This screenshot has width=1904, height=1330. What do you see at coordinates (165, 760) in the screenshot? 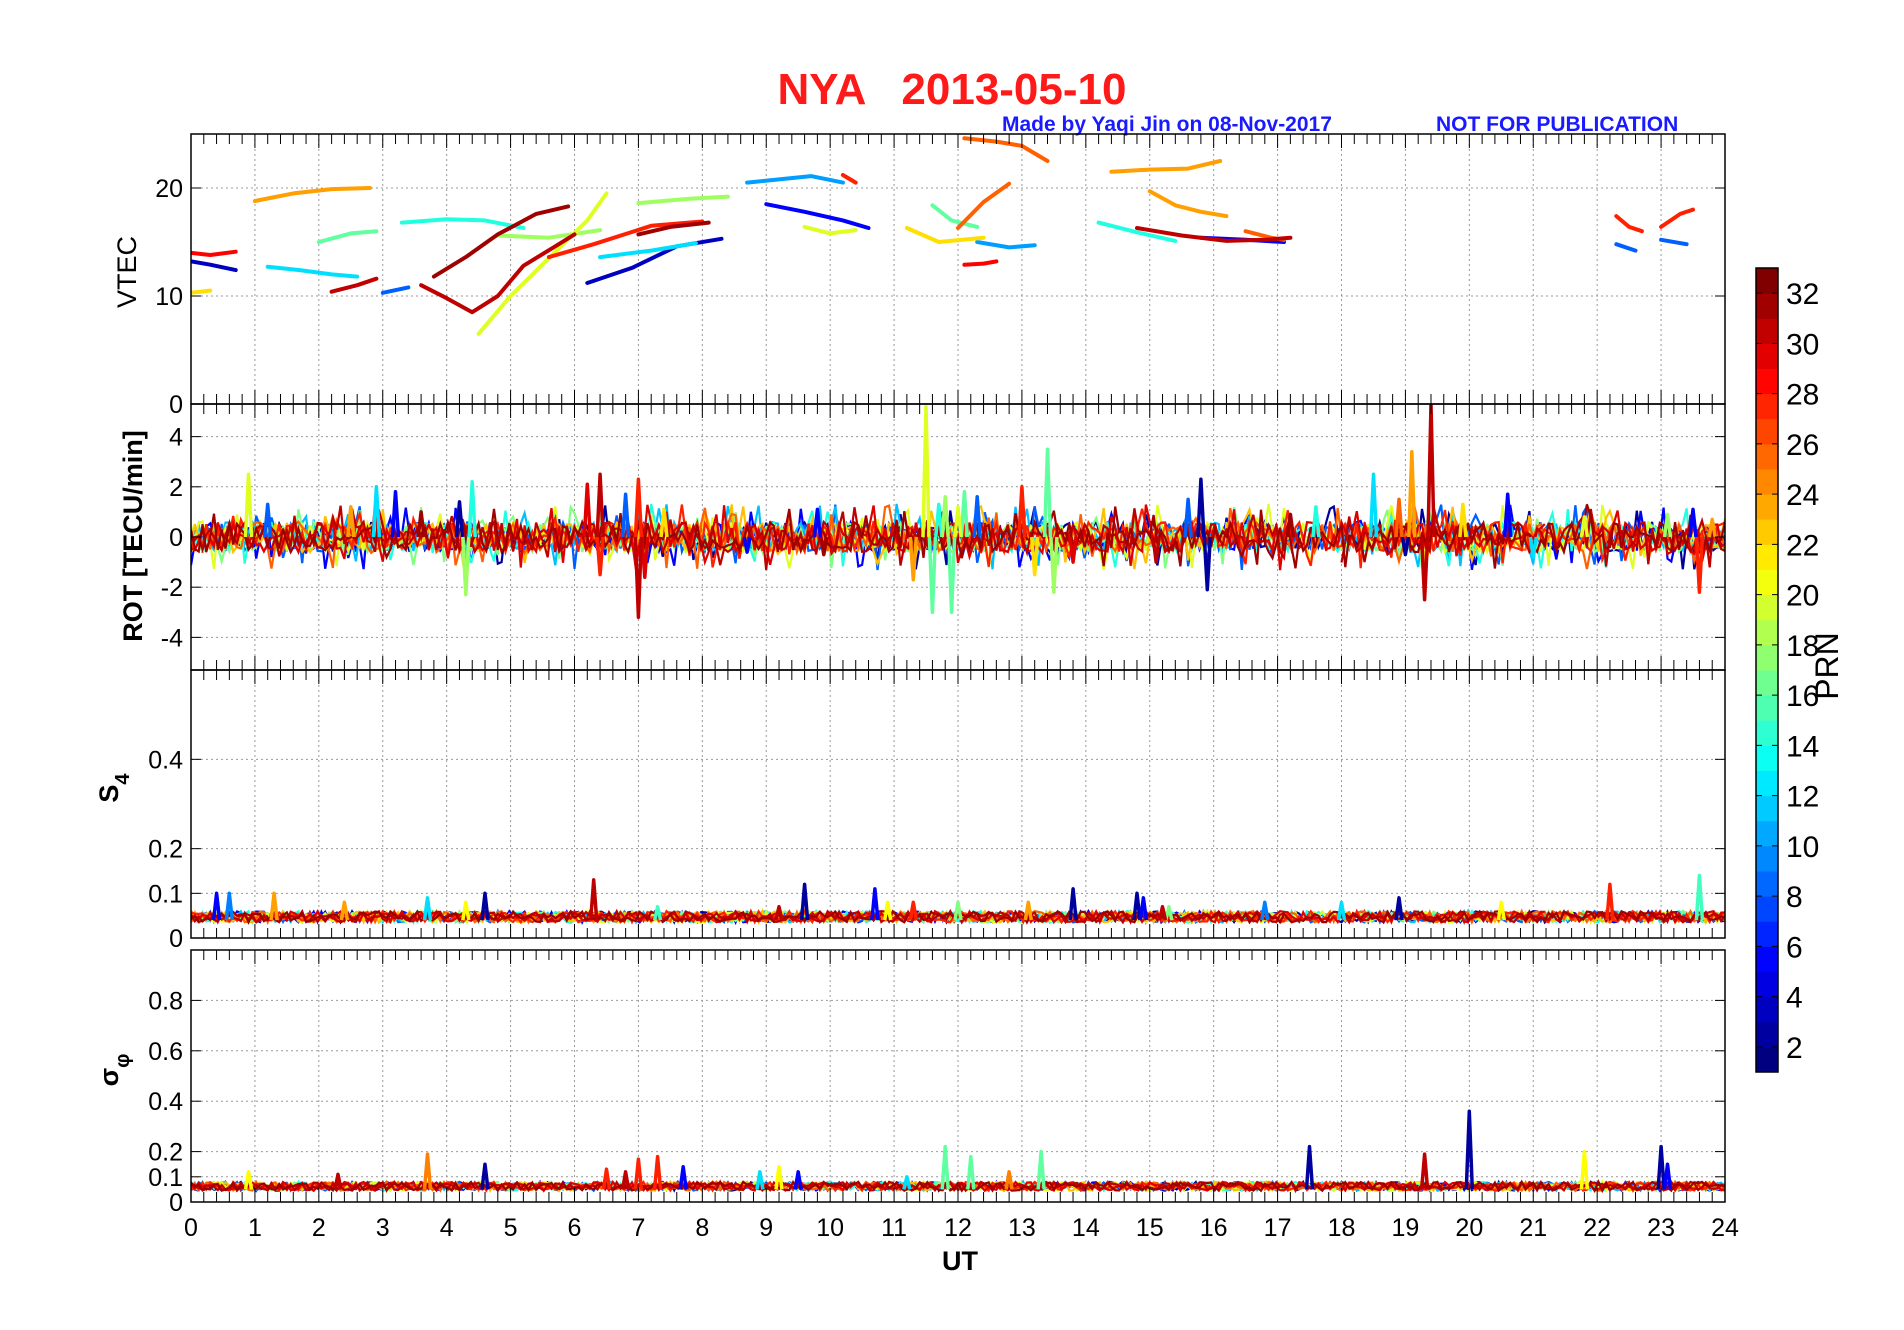
I see `s4-ytick-label: 0.4` at bounding box center [165, 760].